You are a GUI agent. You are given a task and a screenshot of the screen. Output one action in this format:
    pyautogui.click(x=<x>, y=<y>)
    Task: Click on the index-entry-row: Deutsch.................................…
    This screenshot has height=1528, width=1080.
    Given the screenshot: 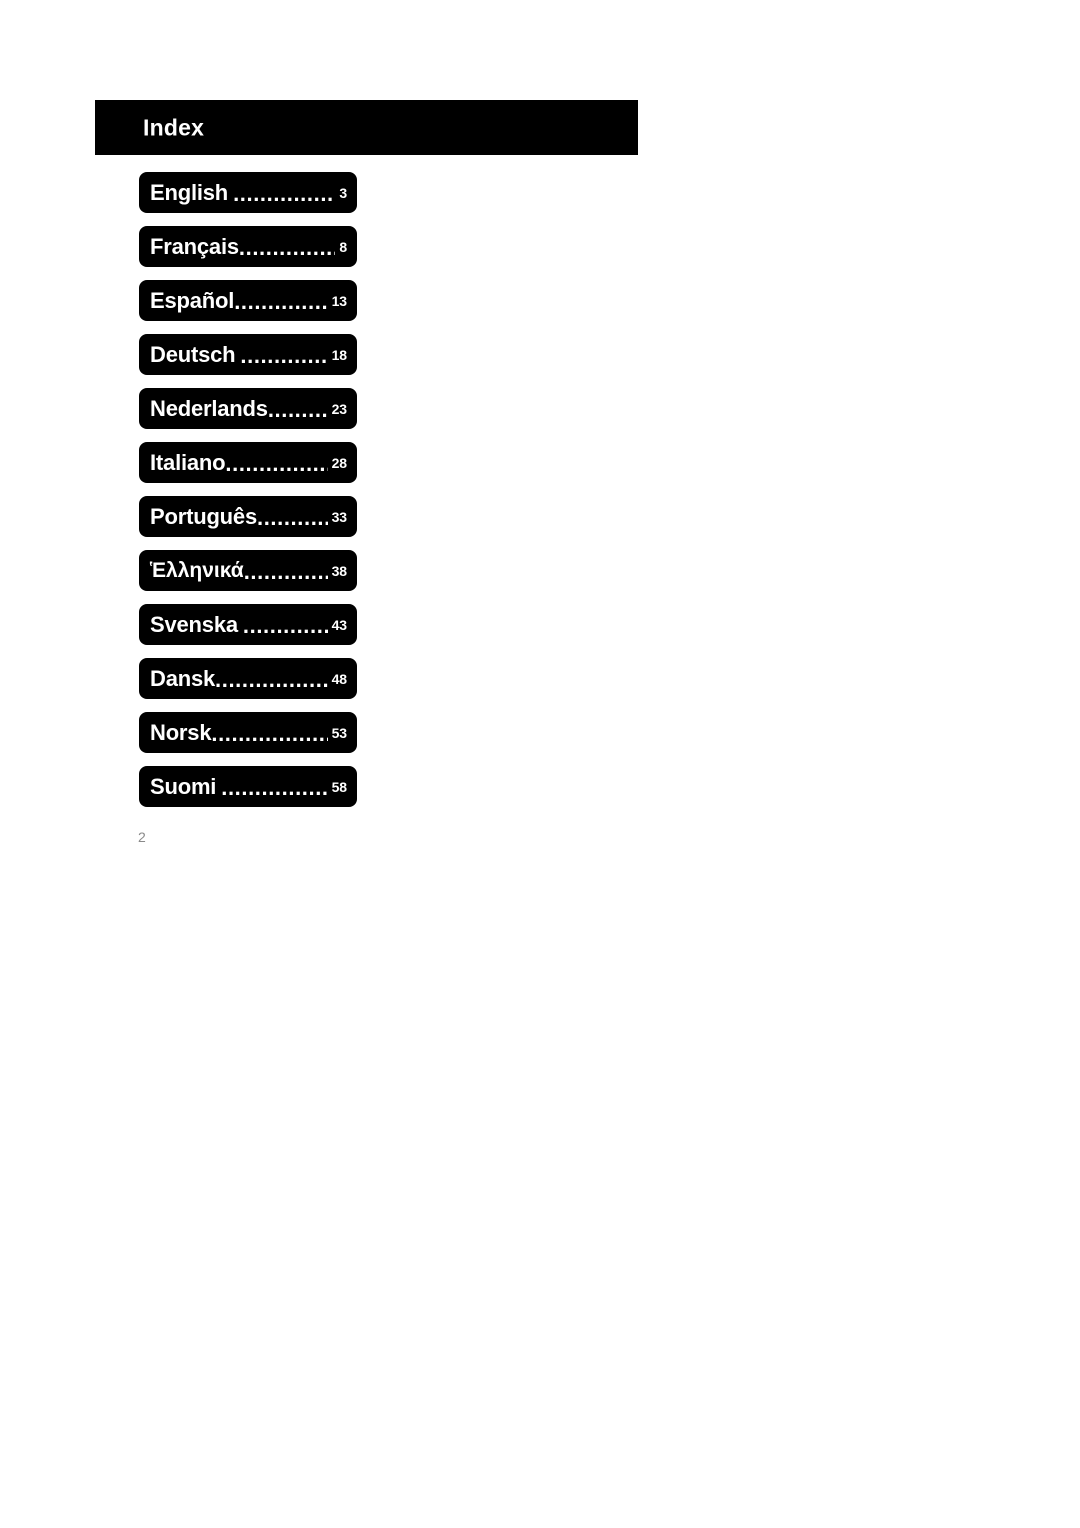 What is the action you would take?
    pyautogui.click(x=248, y=354)
    